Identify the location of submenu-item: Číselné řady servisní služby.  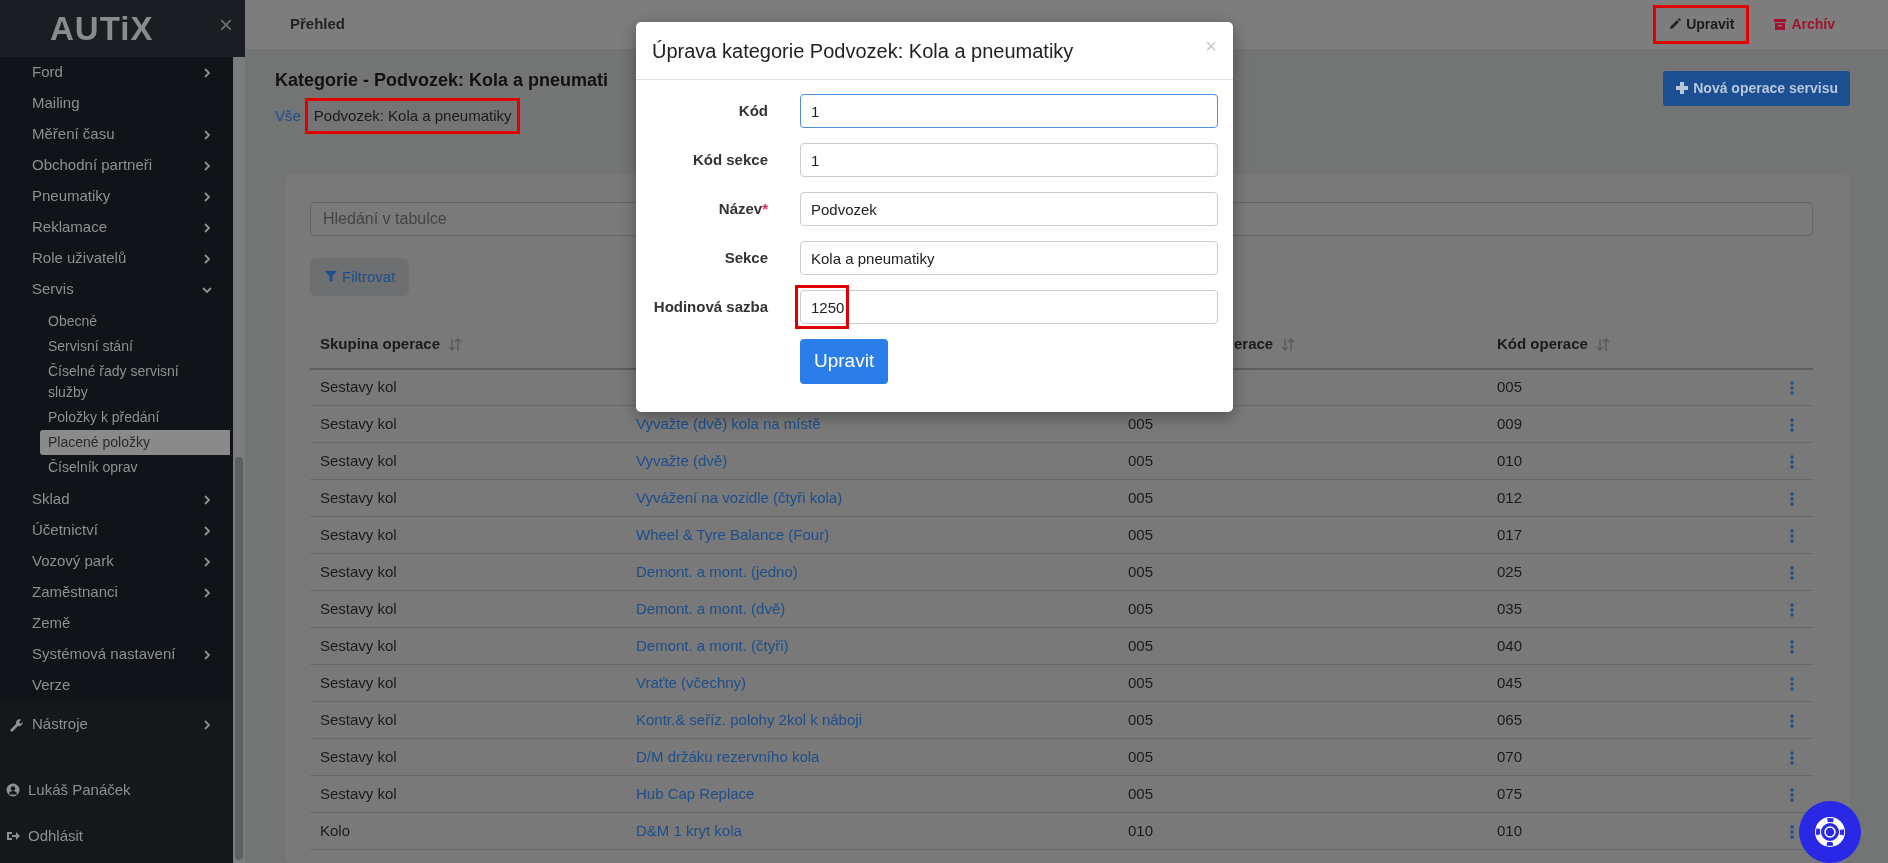
(135, 382).